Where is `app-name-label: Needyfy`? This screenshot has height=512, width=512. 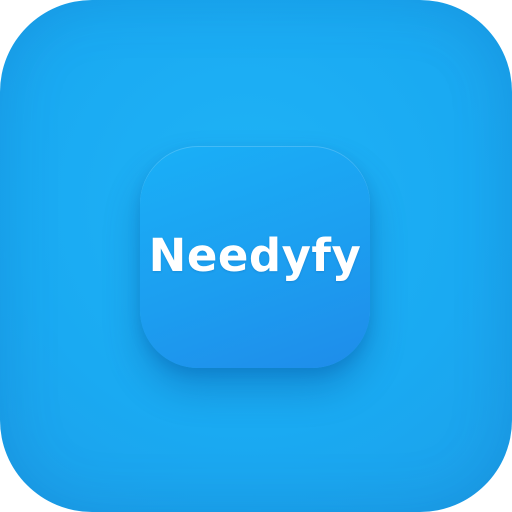
app-name-label: Needyfy is located at coordinates (255, 255).